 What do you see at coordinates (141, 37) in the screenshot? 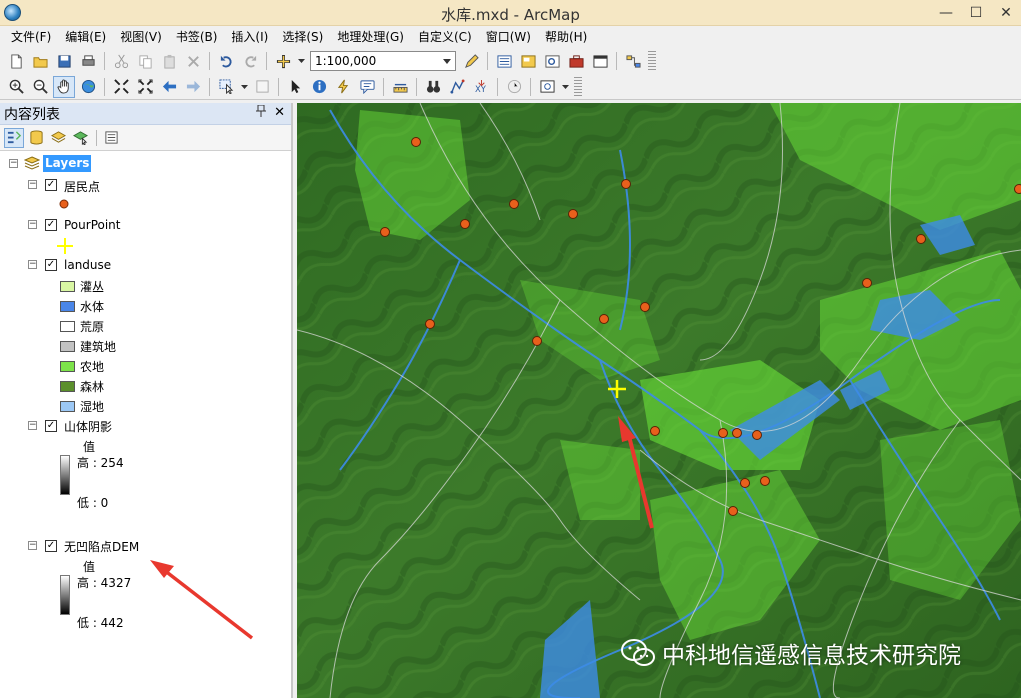
I see `menu-view: 视图(V)` at bounding box center [141, 37].